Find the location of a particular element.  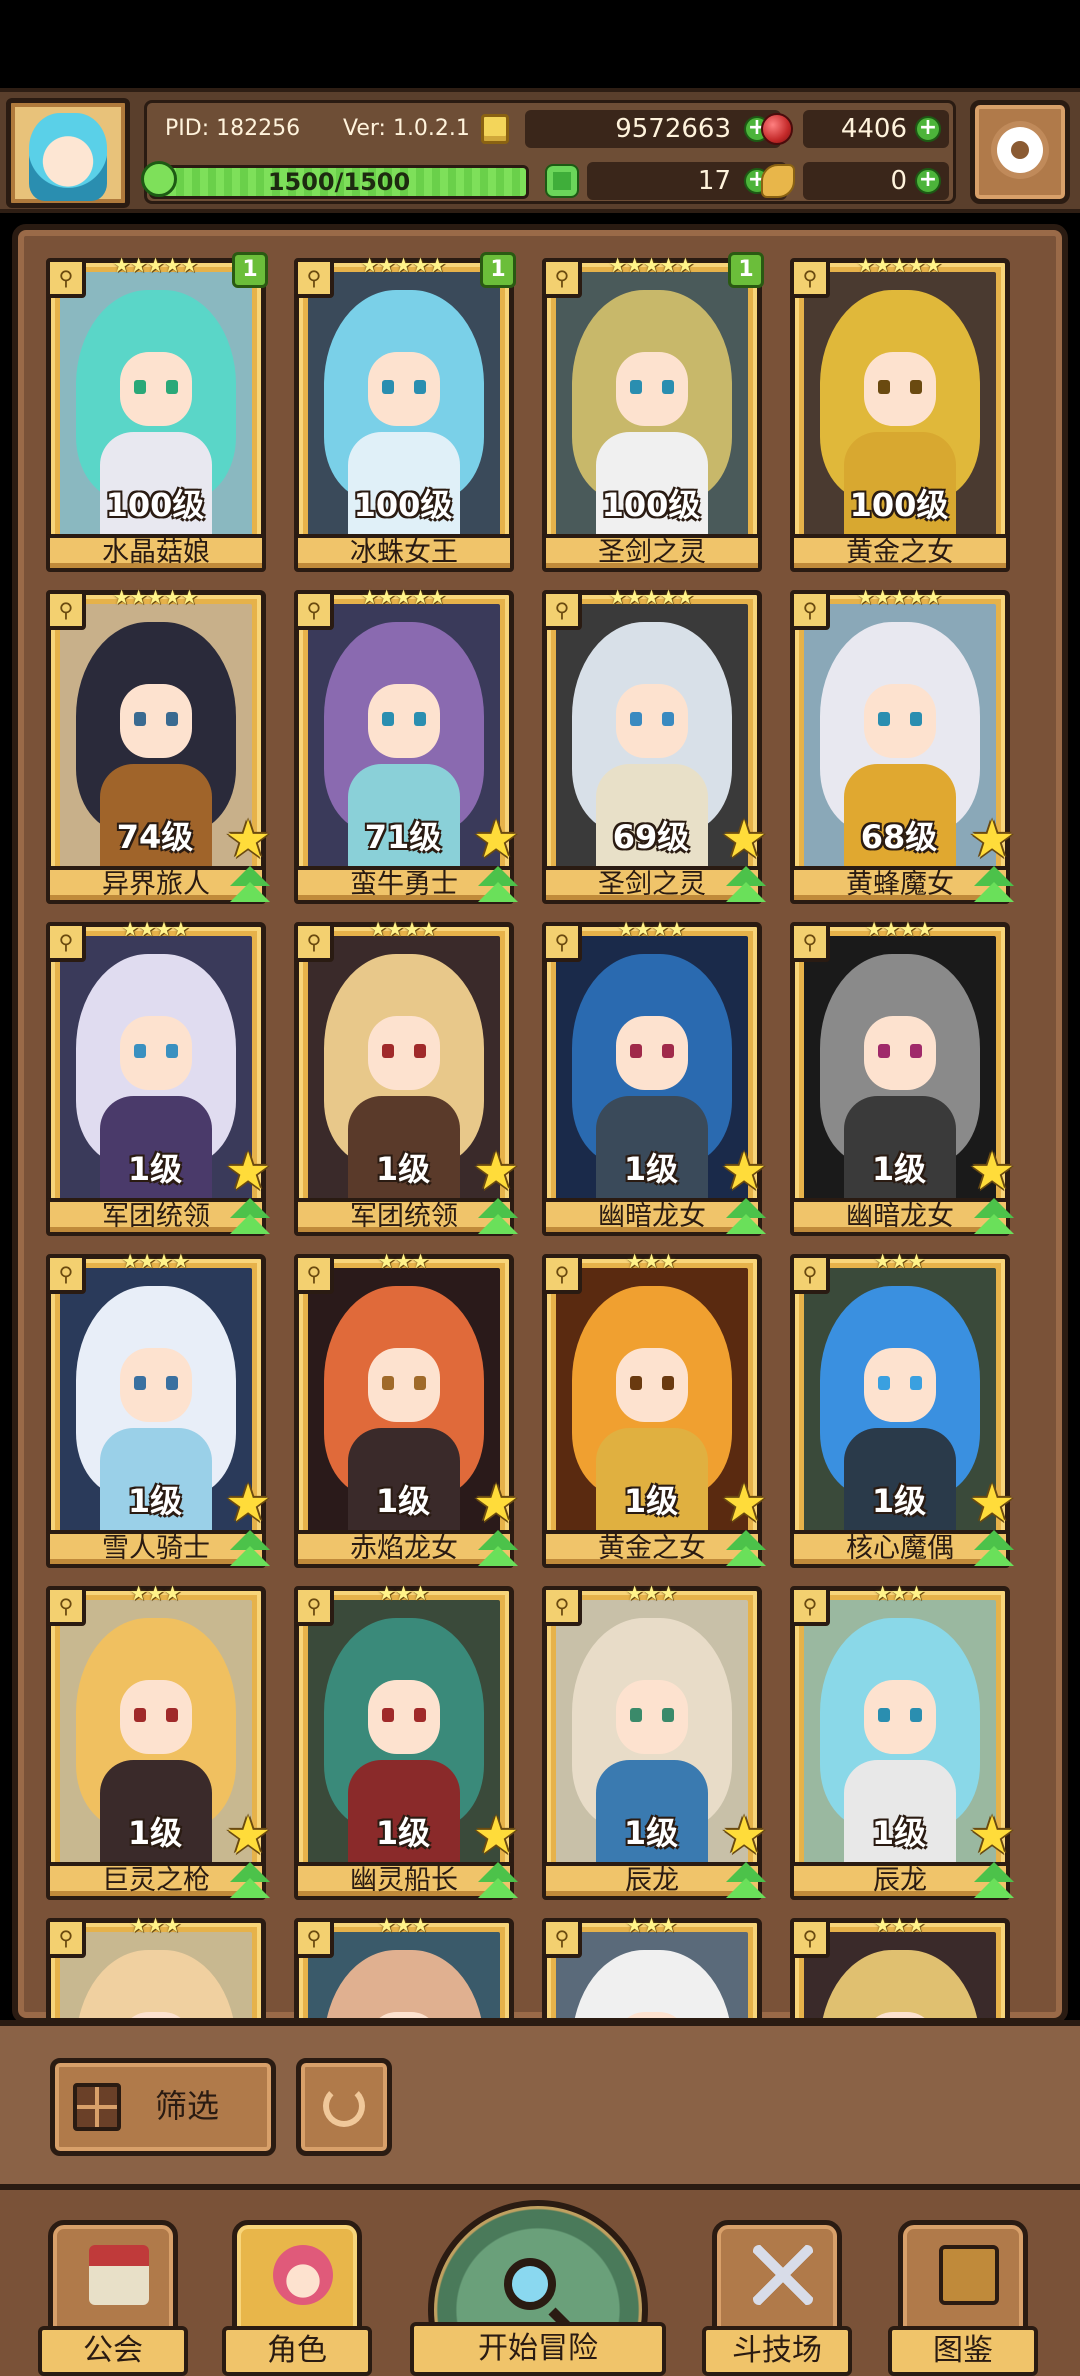

character-name: 水晶菇娘 is located at coordinates (156, 553).